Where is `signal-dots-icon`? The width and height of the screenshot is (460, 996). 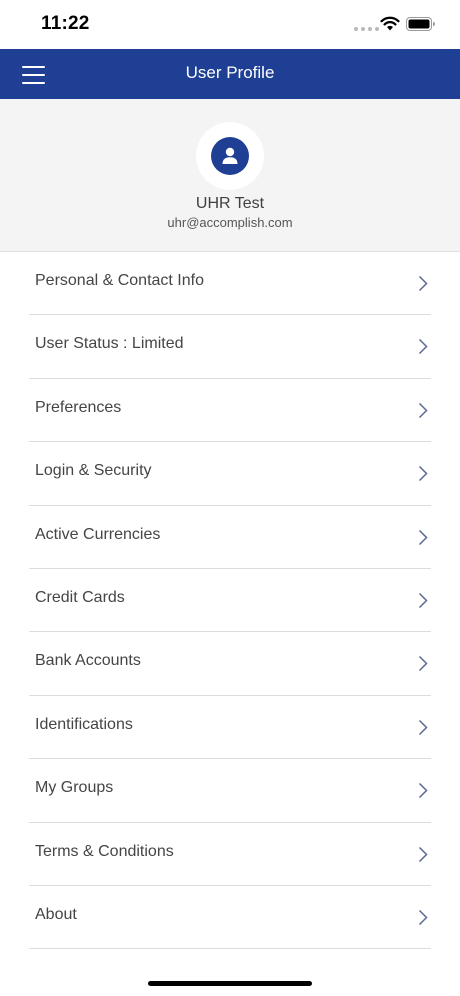
signal-dots-icon is located at coordinates (366, 29).